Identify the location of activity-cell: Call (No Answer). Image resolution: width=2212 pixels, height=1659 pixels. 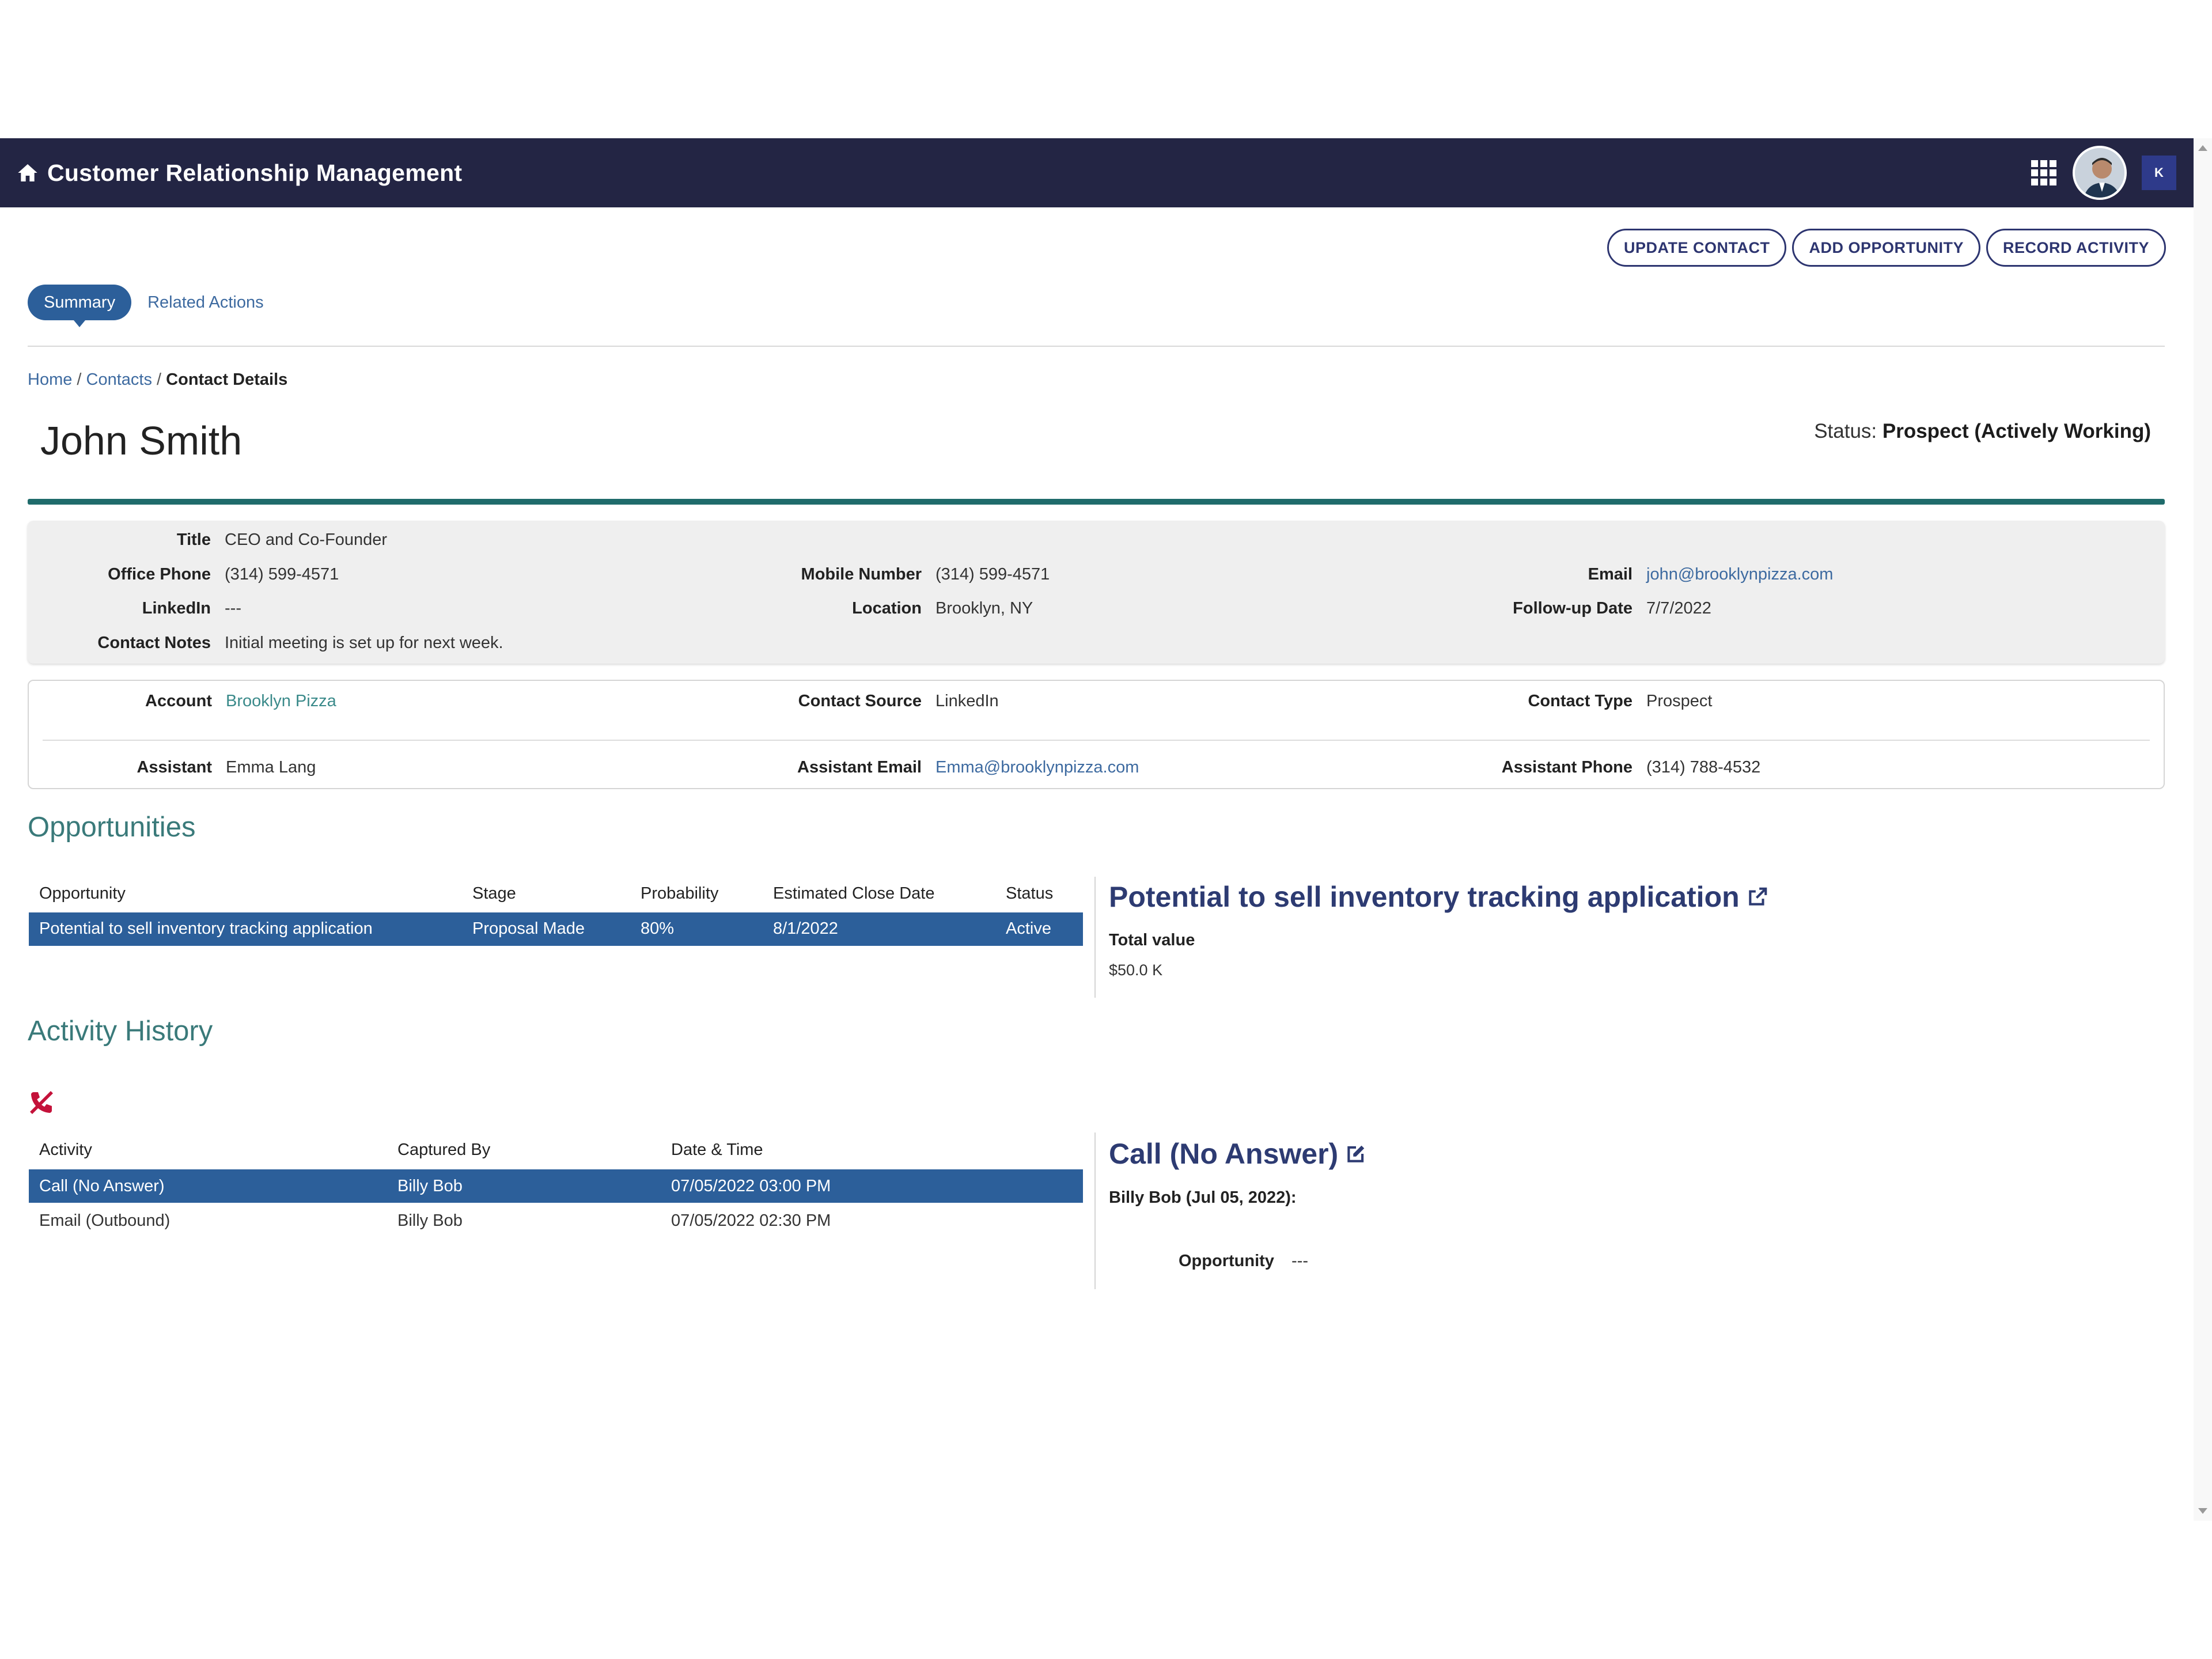
(102, 1186).